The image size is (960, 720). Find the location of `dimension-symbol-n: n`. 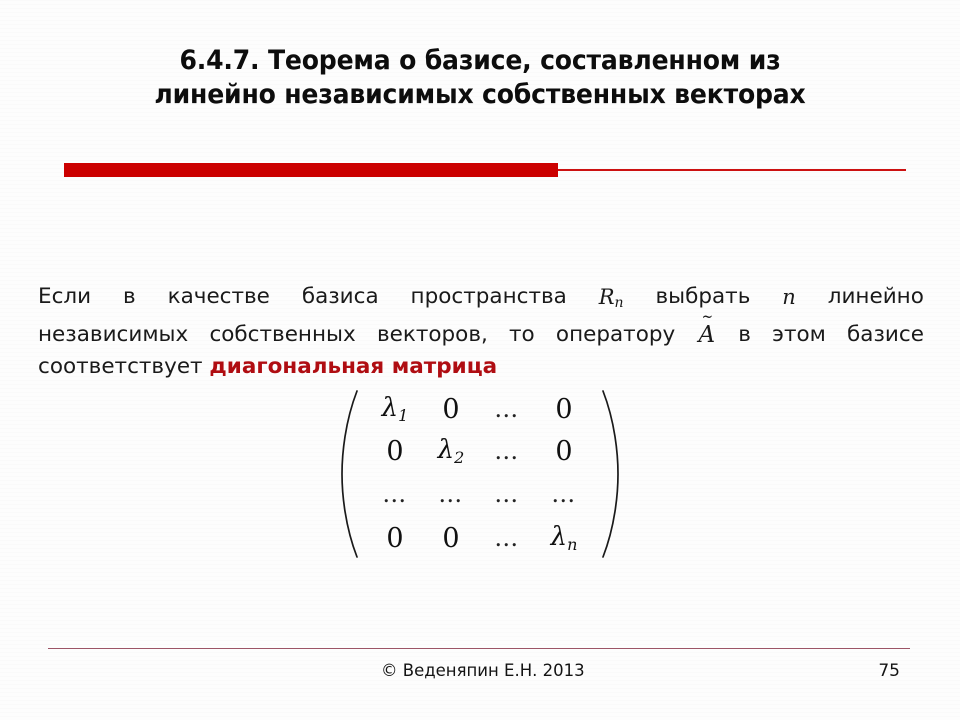

dimension-symbol-n: n is located at coordinates (789, 297).